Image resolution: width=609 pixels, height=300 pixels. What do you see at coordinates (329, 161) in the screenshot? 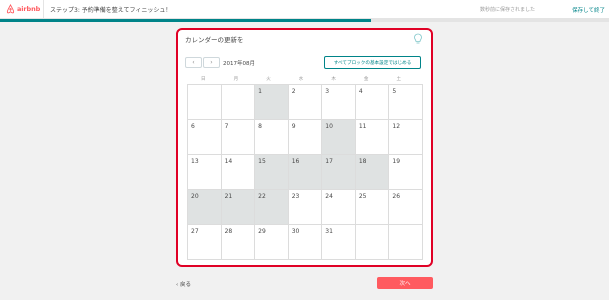
I see `day-number: 17` at bounding box center [329, 161].